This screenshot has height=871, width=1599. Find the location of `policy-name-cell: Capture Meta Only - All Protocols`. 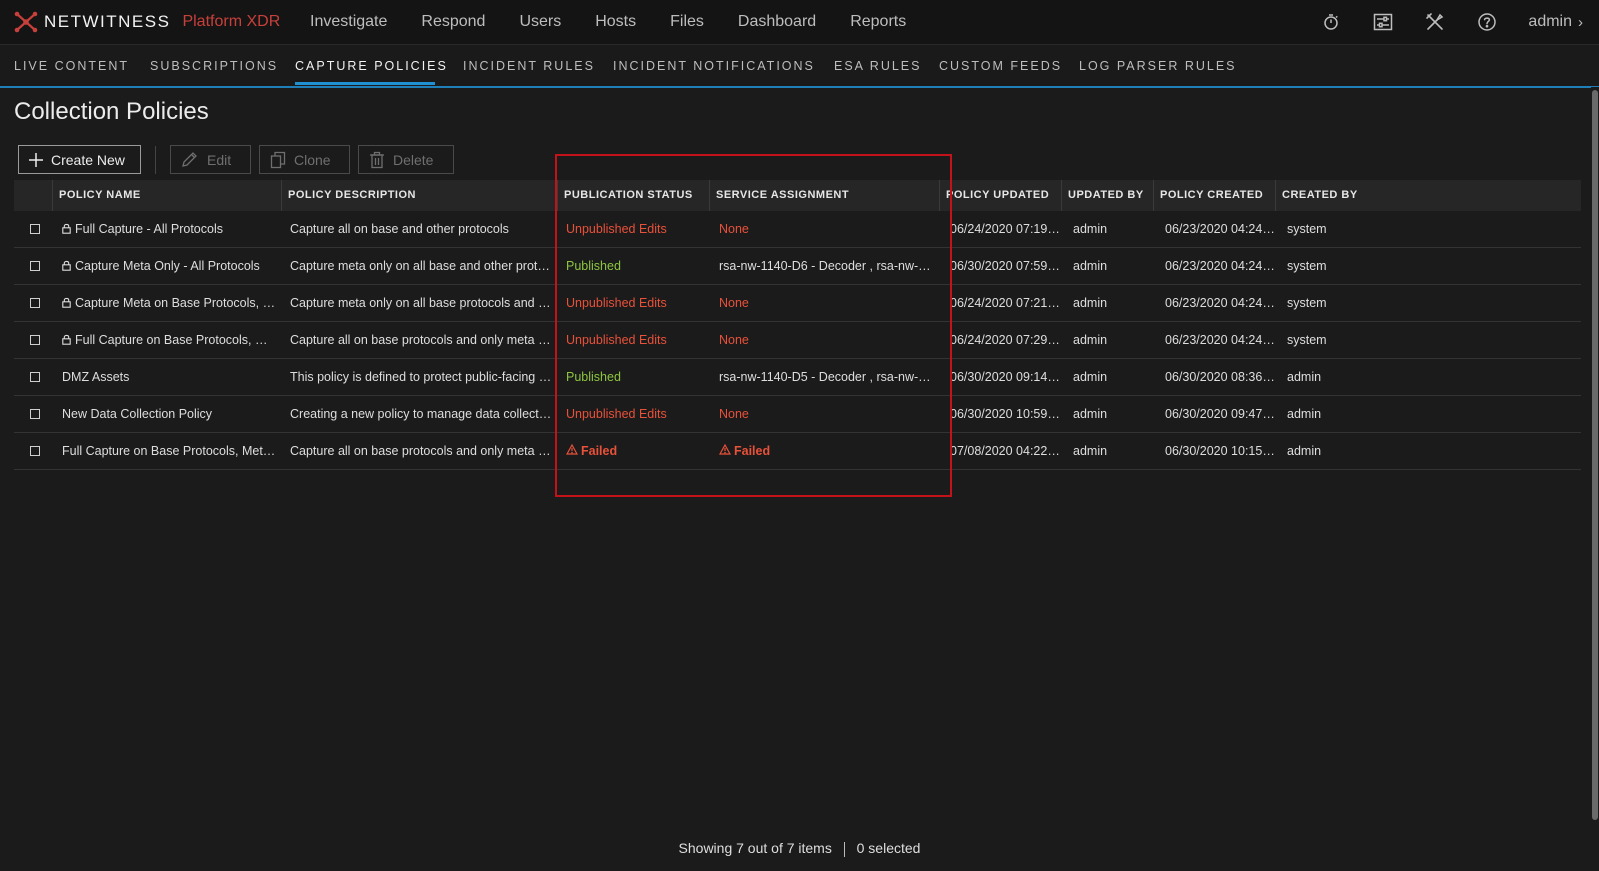

policy-name-cell: Capture Meta Only - All Protocols is located at coordinates (169, 266).